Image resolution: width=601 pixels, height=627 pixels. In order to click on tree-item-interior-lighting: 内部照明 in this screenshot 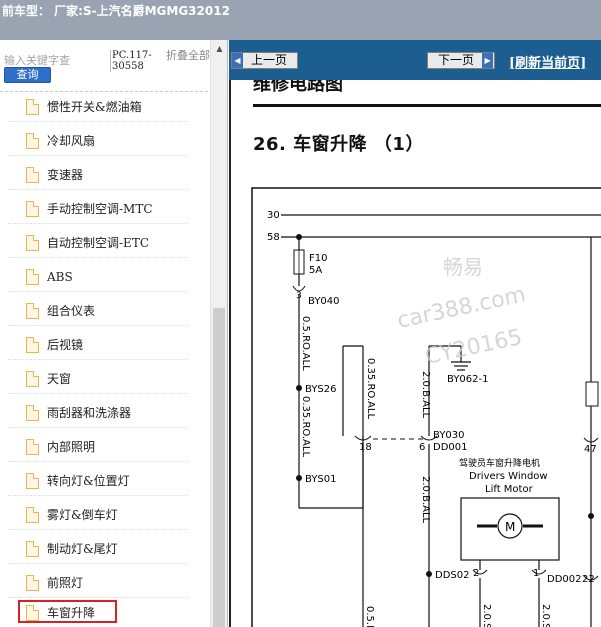, I will do `click(98, 447)`.